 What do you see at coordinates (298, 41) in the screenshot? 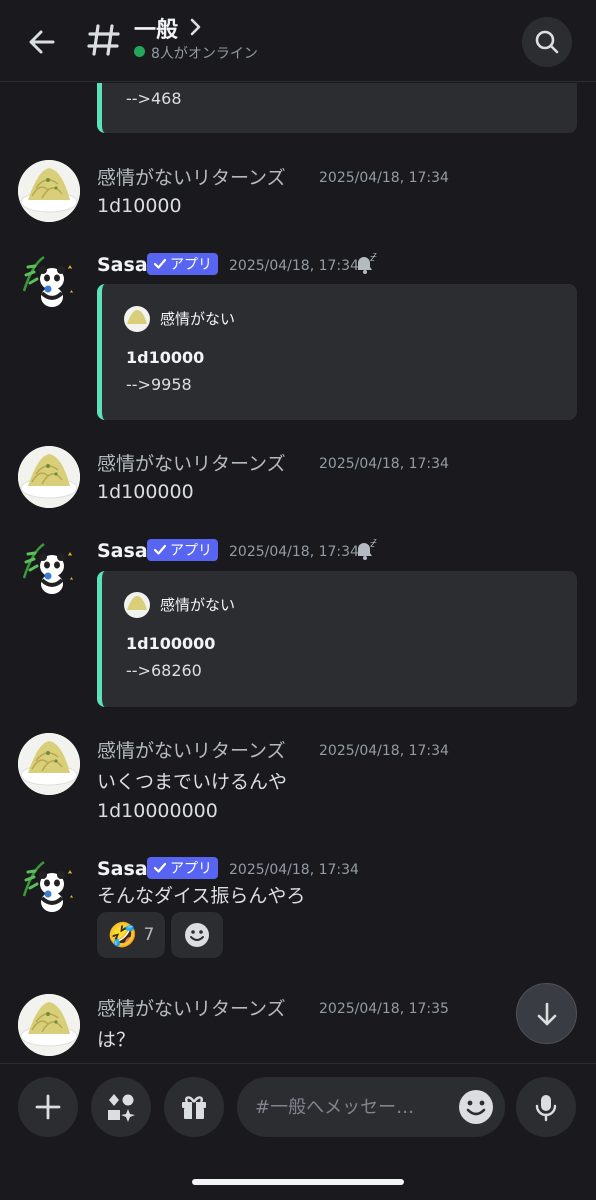
I see `channel-header: 一般 8人がオンライン` at bounding box center [298, 41].